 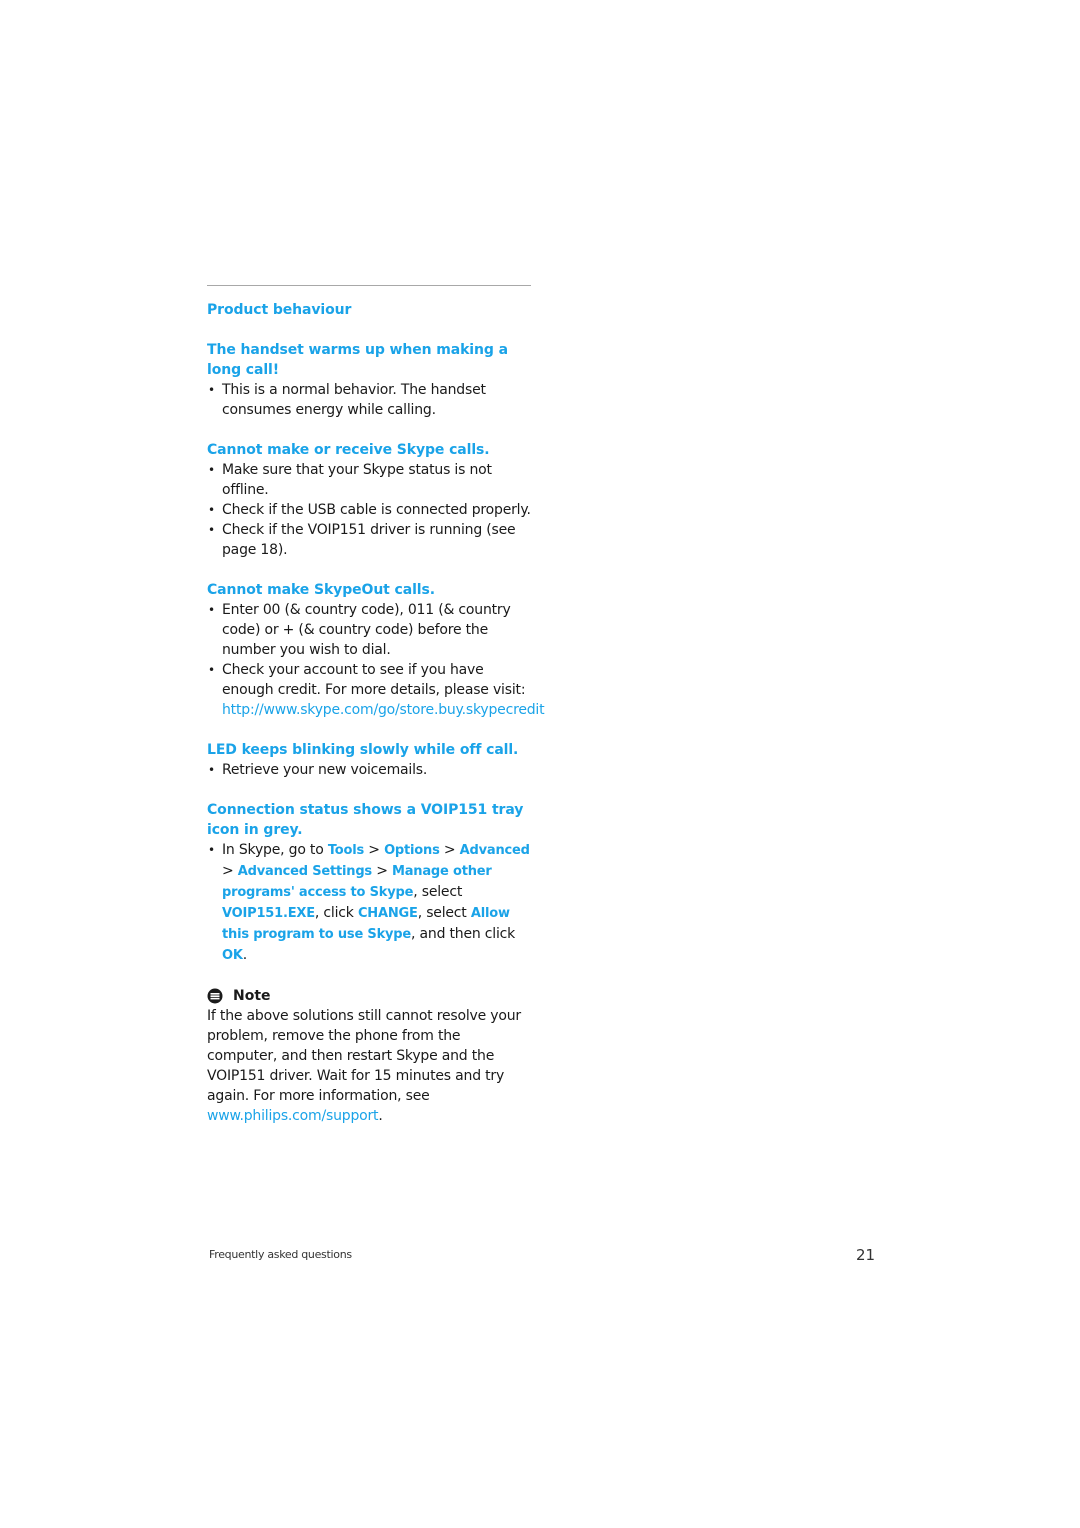 I want to click on menu-options: Options, so click(x=412, y=850).